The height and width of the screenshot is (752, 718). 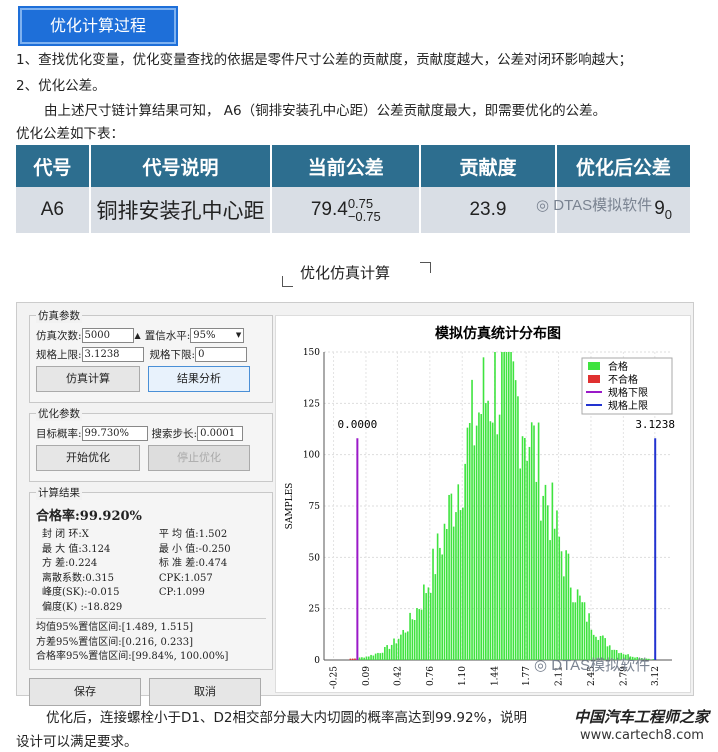 What do you see at coordinates (138, 335) in the screenshot?
I see `count-spinner-icon: ▲` at bounding box center [138, 335].